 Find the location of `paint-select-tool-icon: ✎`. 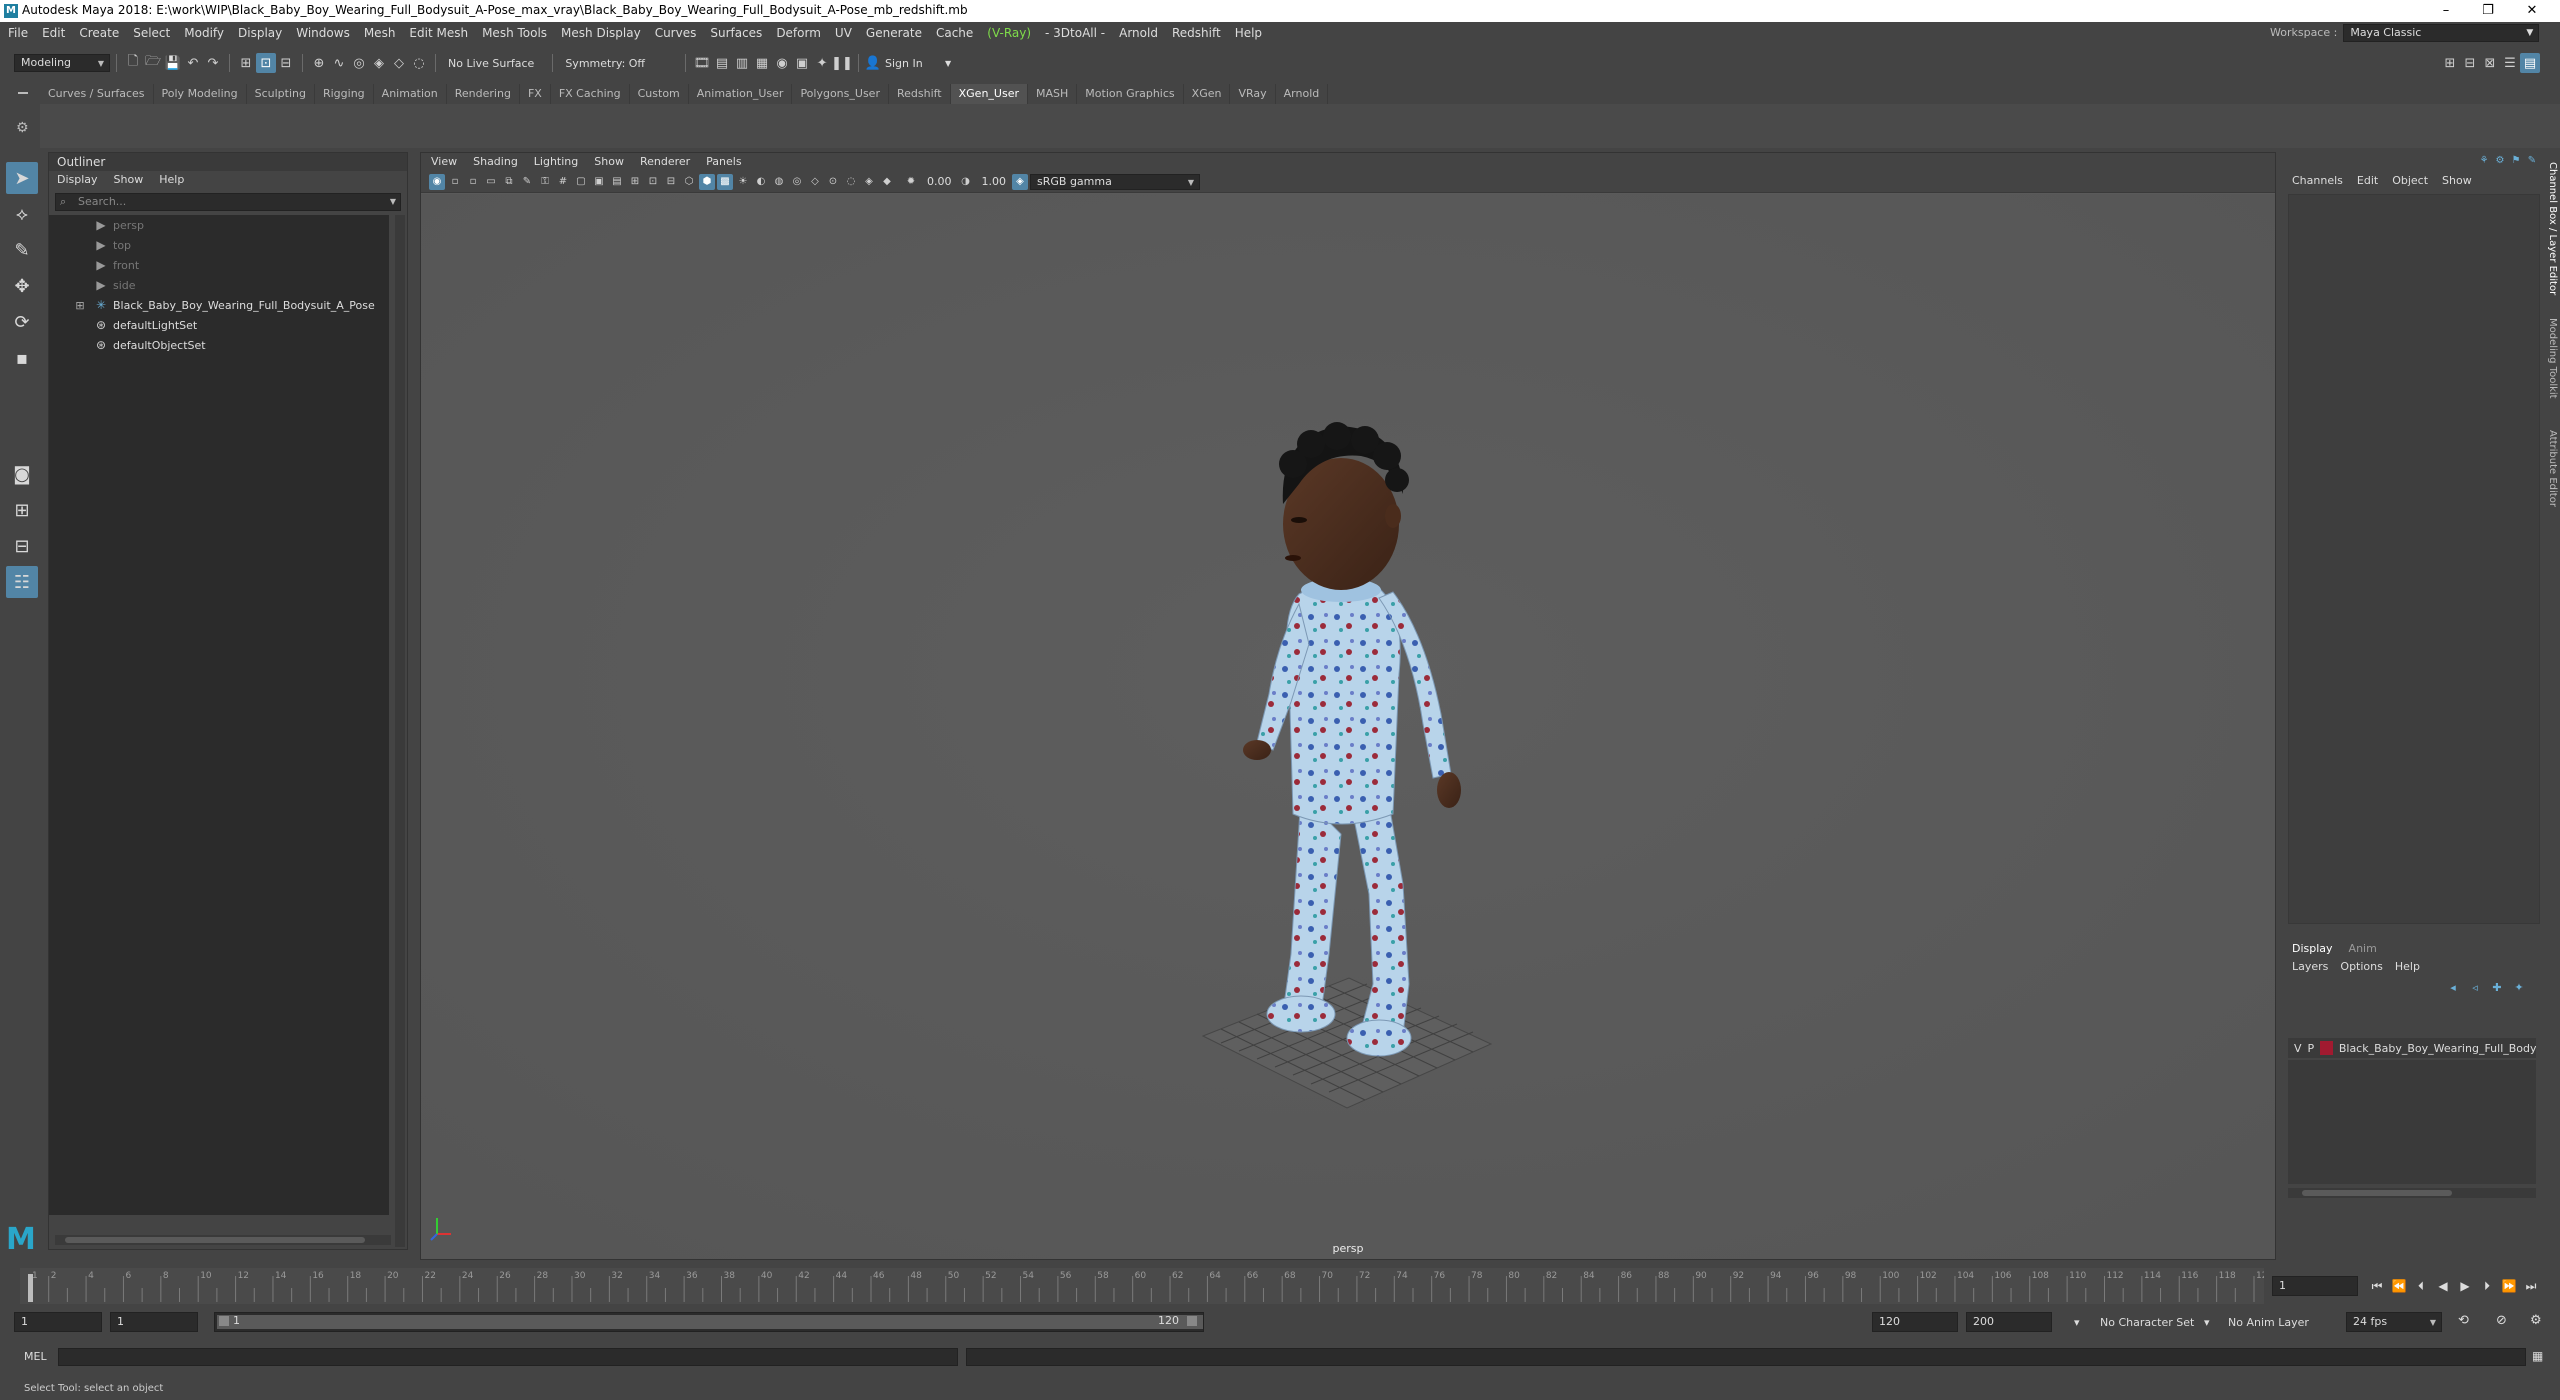

paint-select-tool-icon: ✎ is located at coordinates (22, 250).